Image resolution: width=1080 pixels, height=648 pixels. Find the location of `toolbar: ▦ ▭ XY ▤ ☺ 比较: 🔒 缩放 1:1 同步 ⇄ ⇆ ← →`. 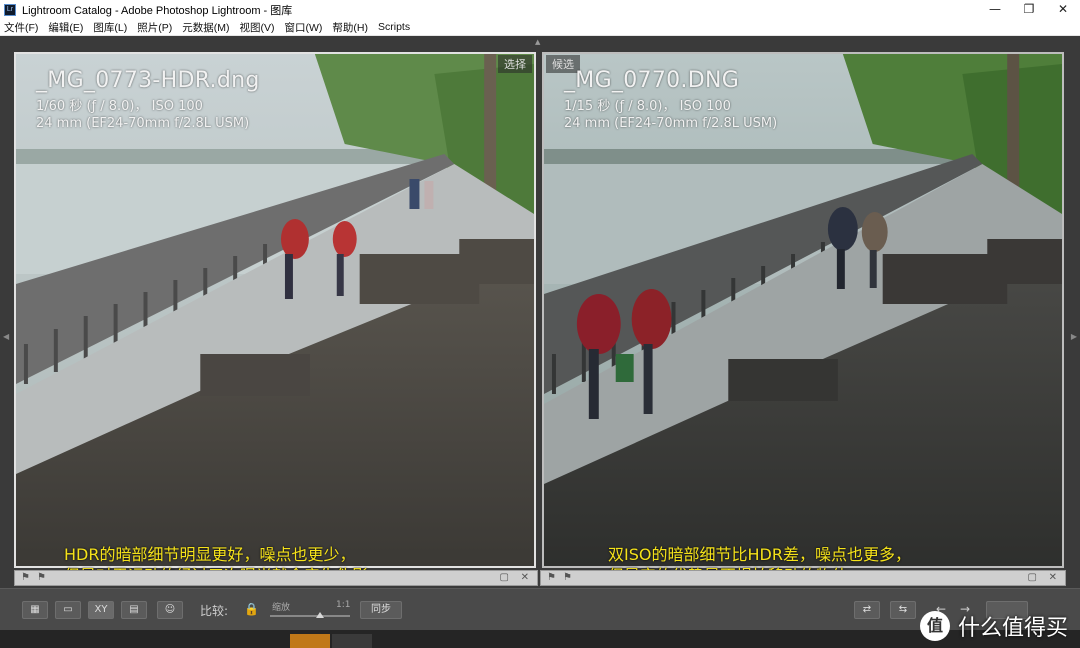

toolbar: ▦ ▭ XY ▤ ☺ 比较: 🔒 缩放 1:1 同步 ⇄ ⇆ ← → is located at coordinates (540, 609).